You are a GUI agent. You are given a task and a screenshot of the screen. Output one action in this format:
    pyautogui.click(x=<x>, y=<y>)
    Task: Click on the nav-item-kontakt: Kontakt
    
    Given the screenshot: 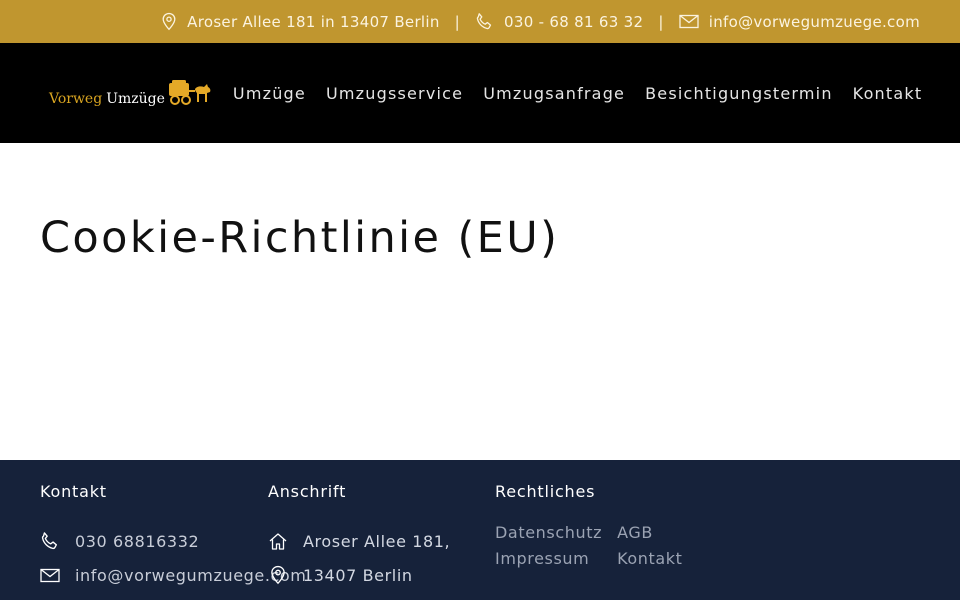 What is the action you would take?
    pyautogui.click(x=888, y=93)
    